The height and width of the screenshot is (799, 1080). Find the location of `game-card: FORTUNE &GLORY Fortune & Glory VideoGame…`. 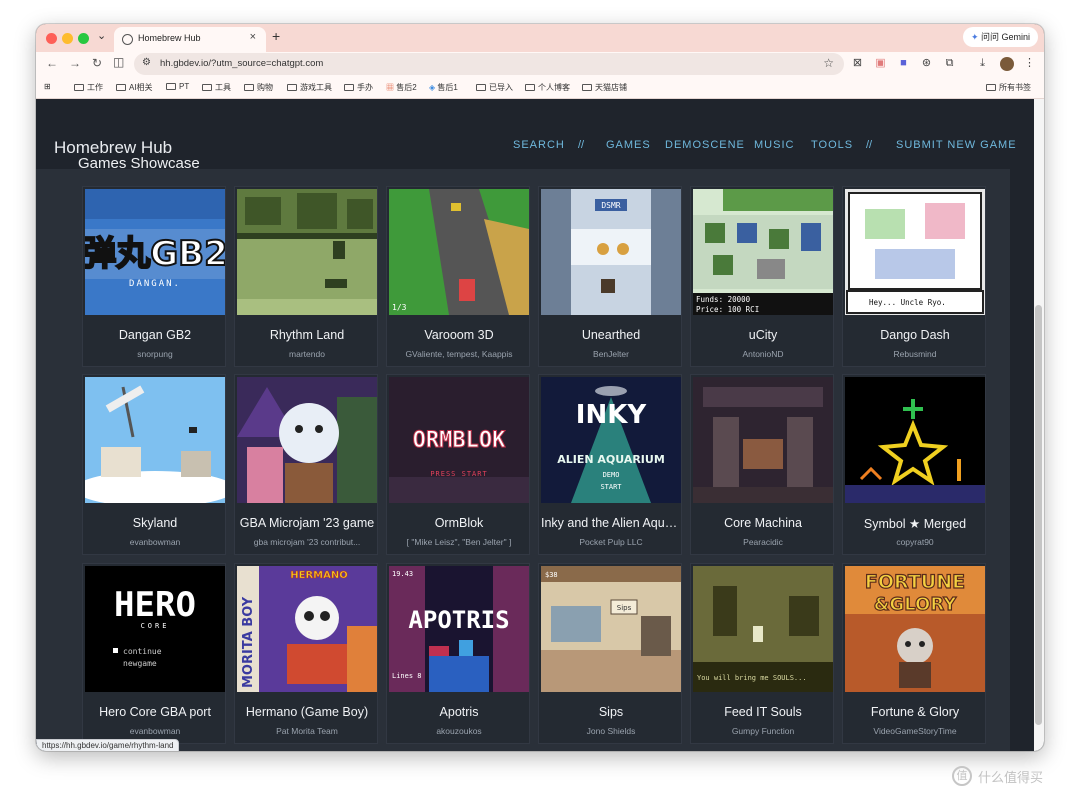

game-card: FORTUNE &GLORY Fortune & Glory VideoGame… is located at coordinates (914, 653).